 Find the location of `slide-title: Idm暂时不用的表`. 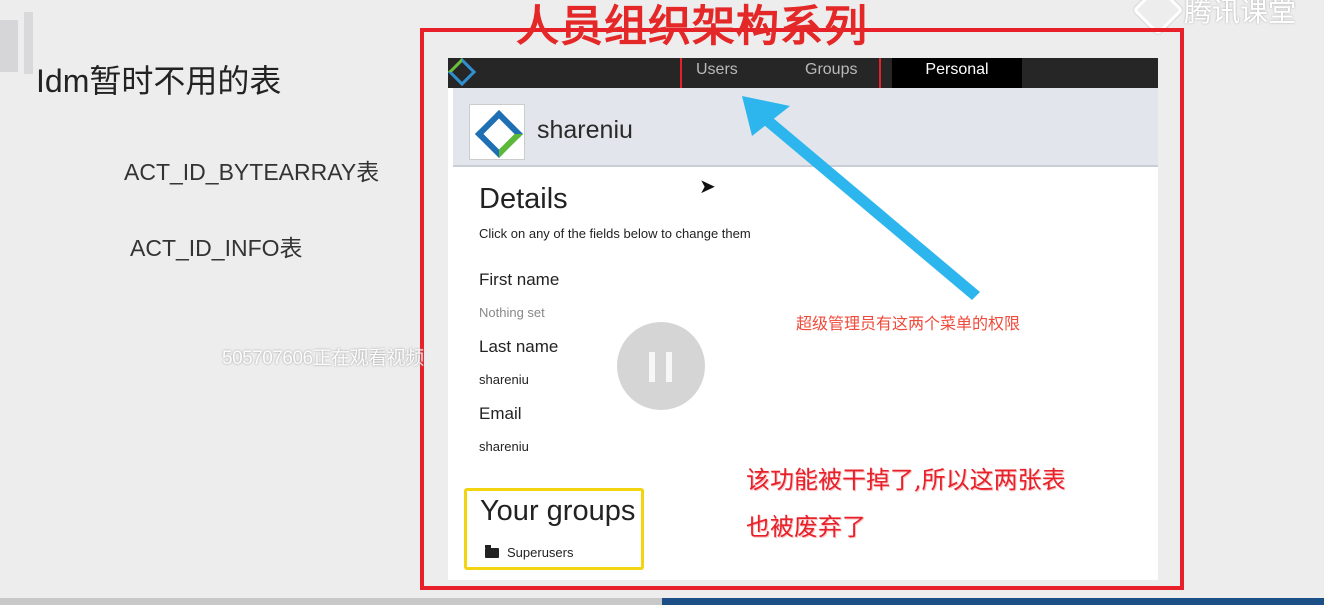

slide-title: Idm暂时不用的表 is located at coordinates (159, 81).